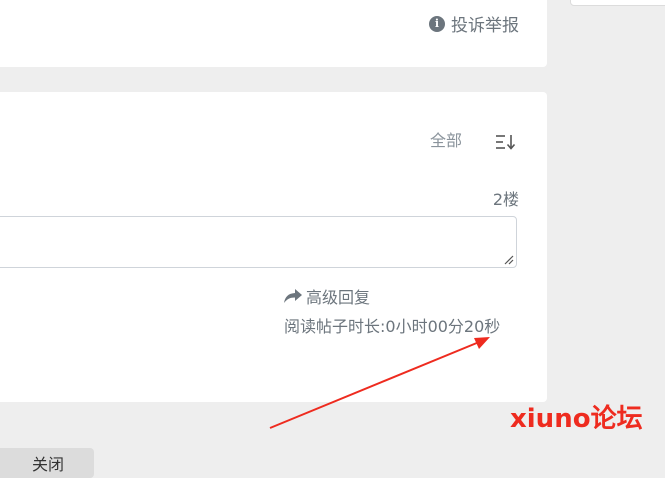 The height and width of the screenshot is (478, 665). What do you see at coordinates (446, 139) in the screenshot?
I see `filter-all-tab: 全部` at bounding box center [446, 139].